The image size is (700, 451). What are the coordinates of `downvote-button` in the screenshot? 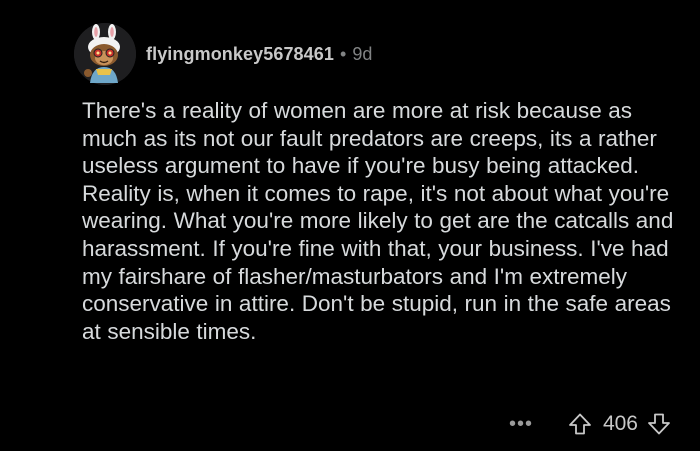 It's located at (659, 424).